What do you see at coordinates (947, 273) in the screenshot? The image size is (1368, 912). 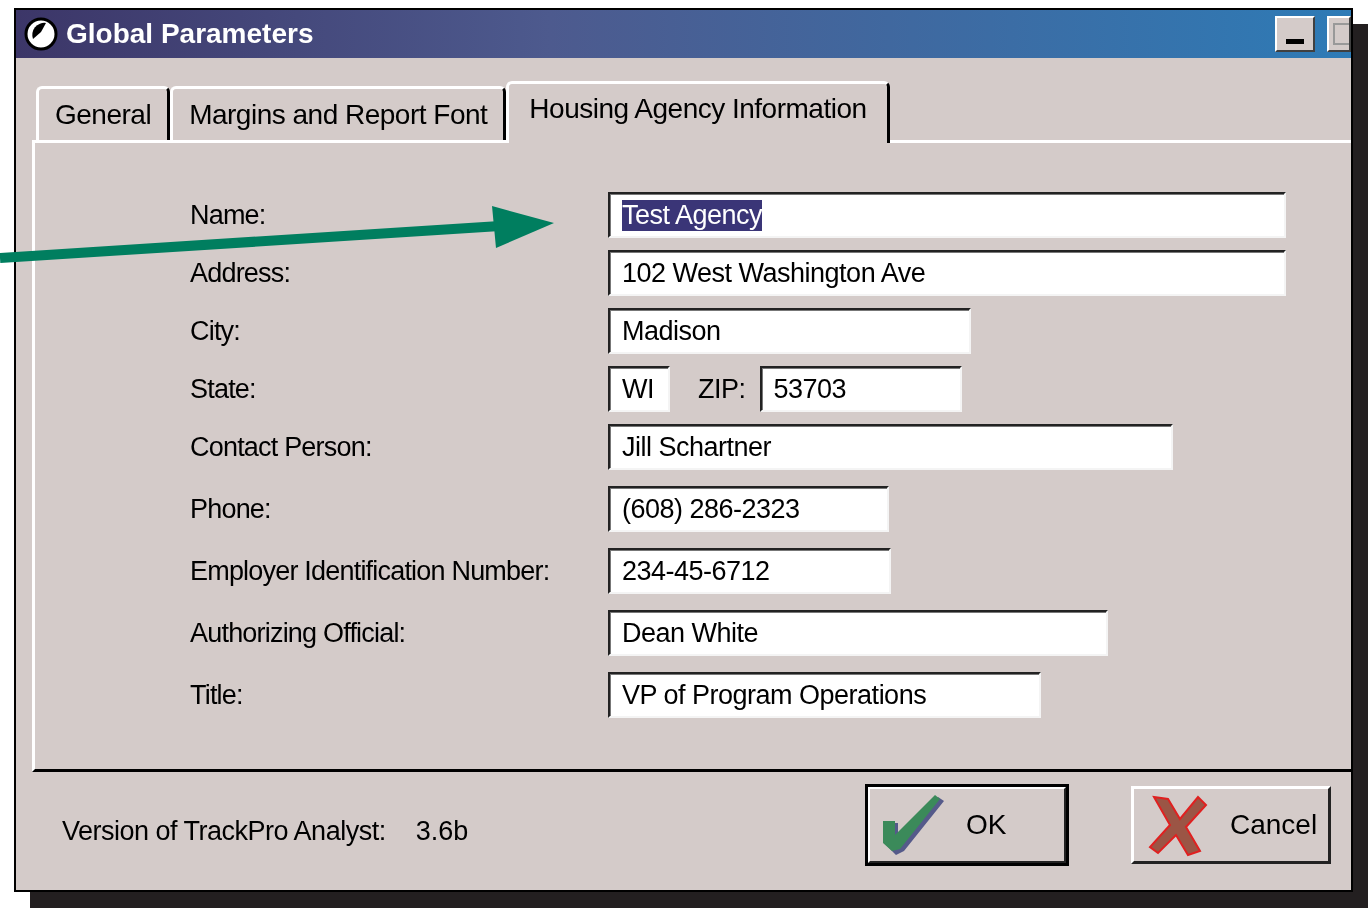 I see `input-field: 102 West Washington Ave` at bounding box center [947, 273].